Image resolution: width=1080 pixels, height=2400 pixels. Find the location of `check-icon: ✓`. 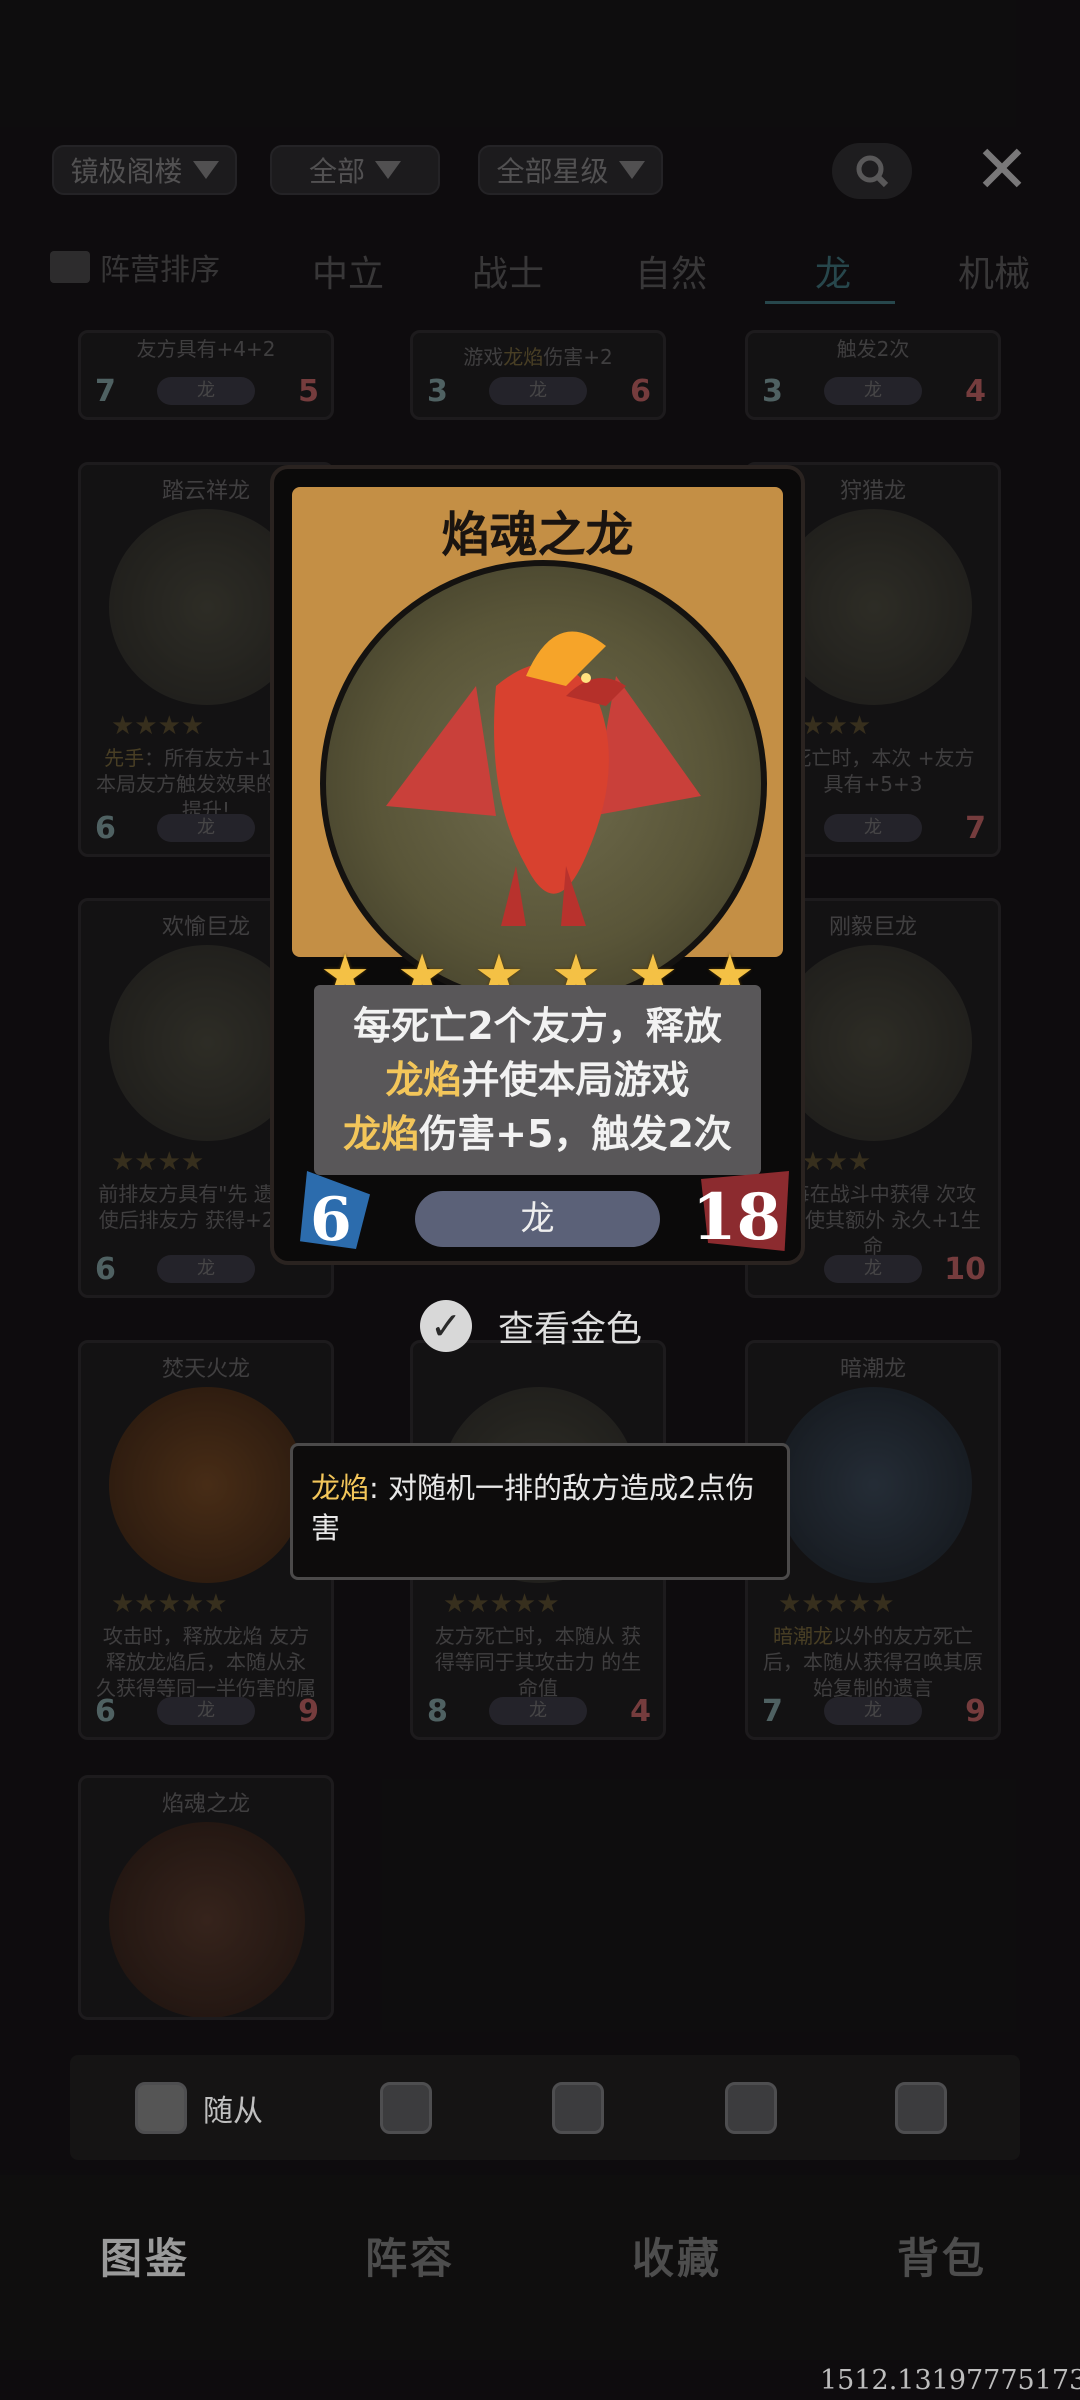

check-icon: ✓ is located at coordinates (446, 1326).